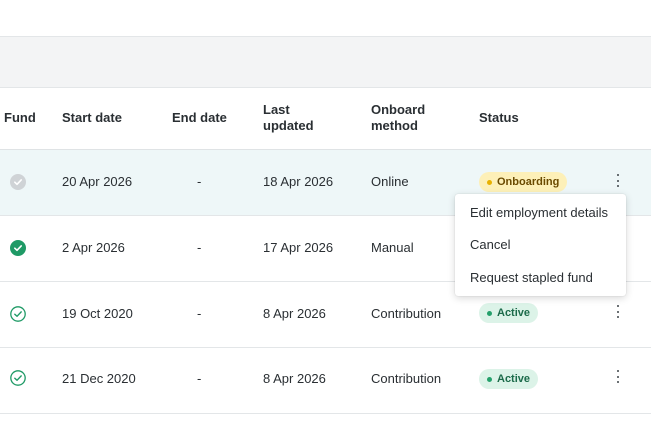 The image size is (651, 430). Describe the element at coordinates (199, 117) in the screenshot. I see `header-end-date: End date` at that location.